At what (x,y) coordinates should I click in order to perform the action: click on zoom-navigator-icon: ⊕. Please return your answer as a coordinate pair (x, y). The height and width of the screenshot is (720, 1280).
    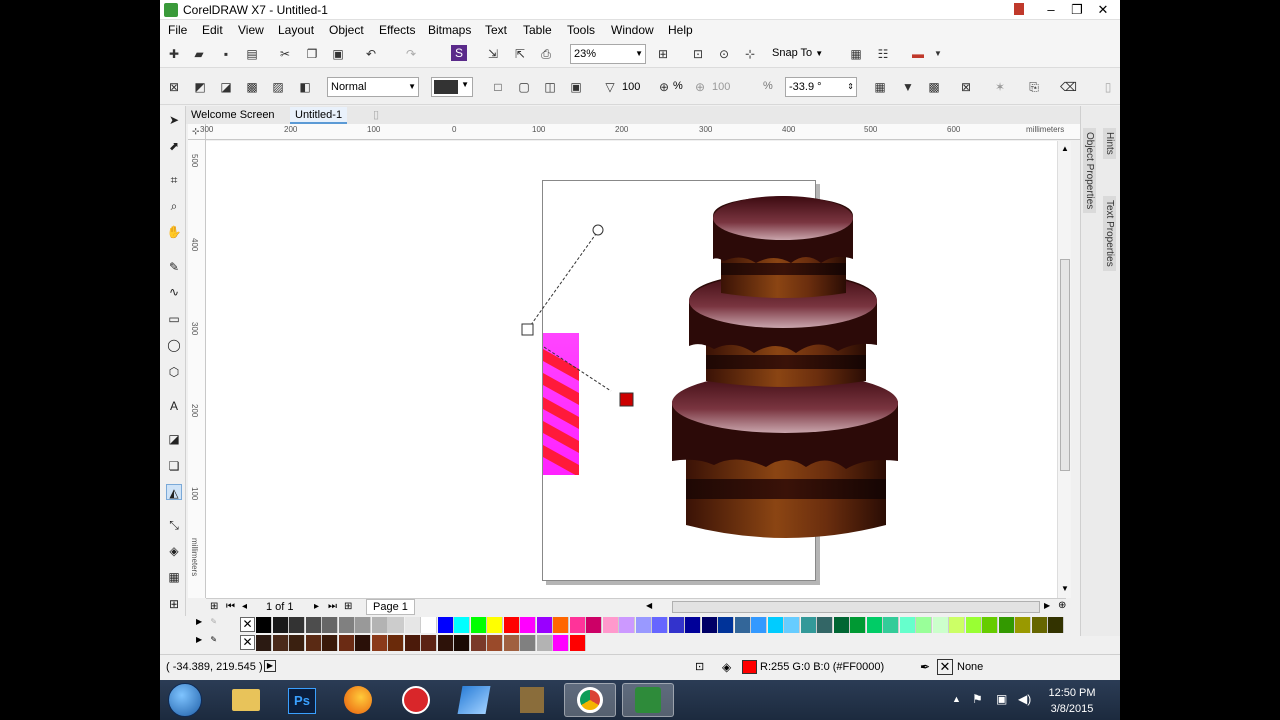
    Looking at the image, I should click on (1062, 605).